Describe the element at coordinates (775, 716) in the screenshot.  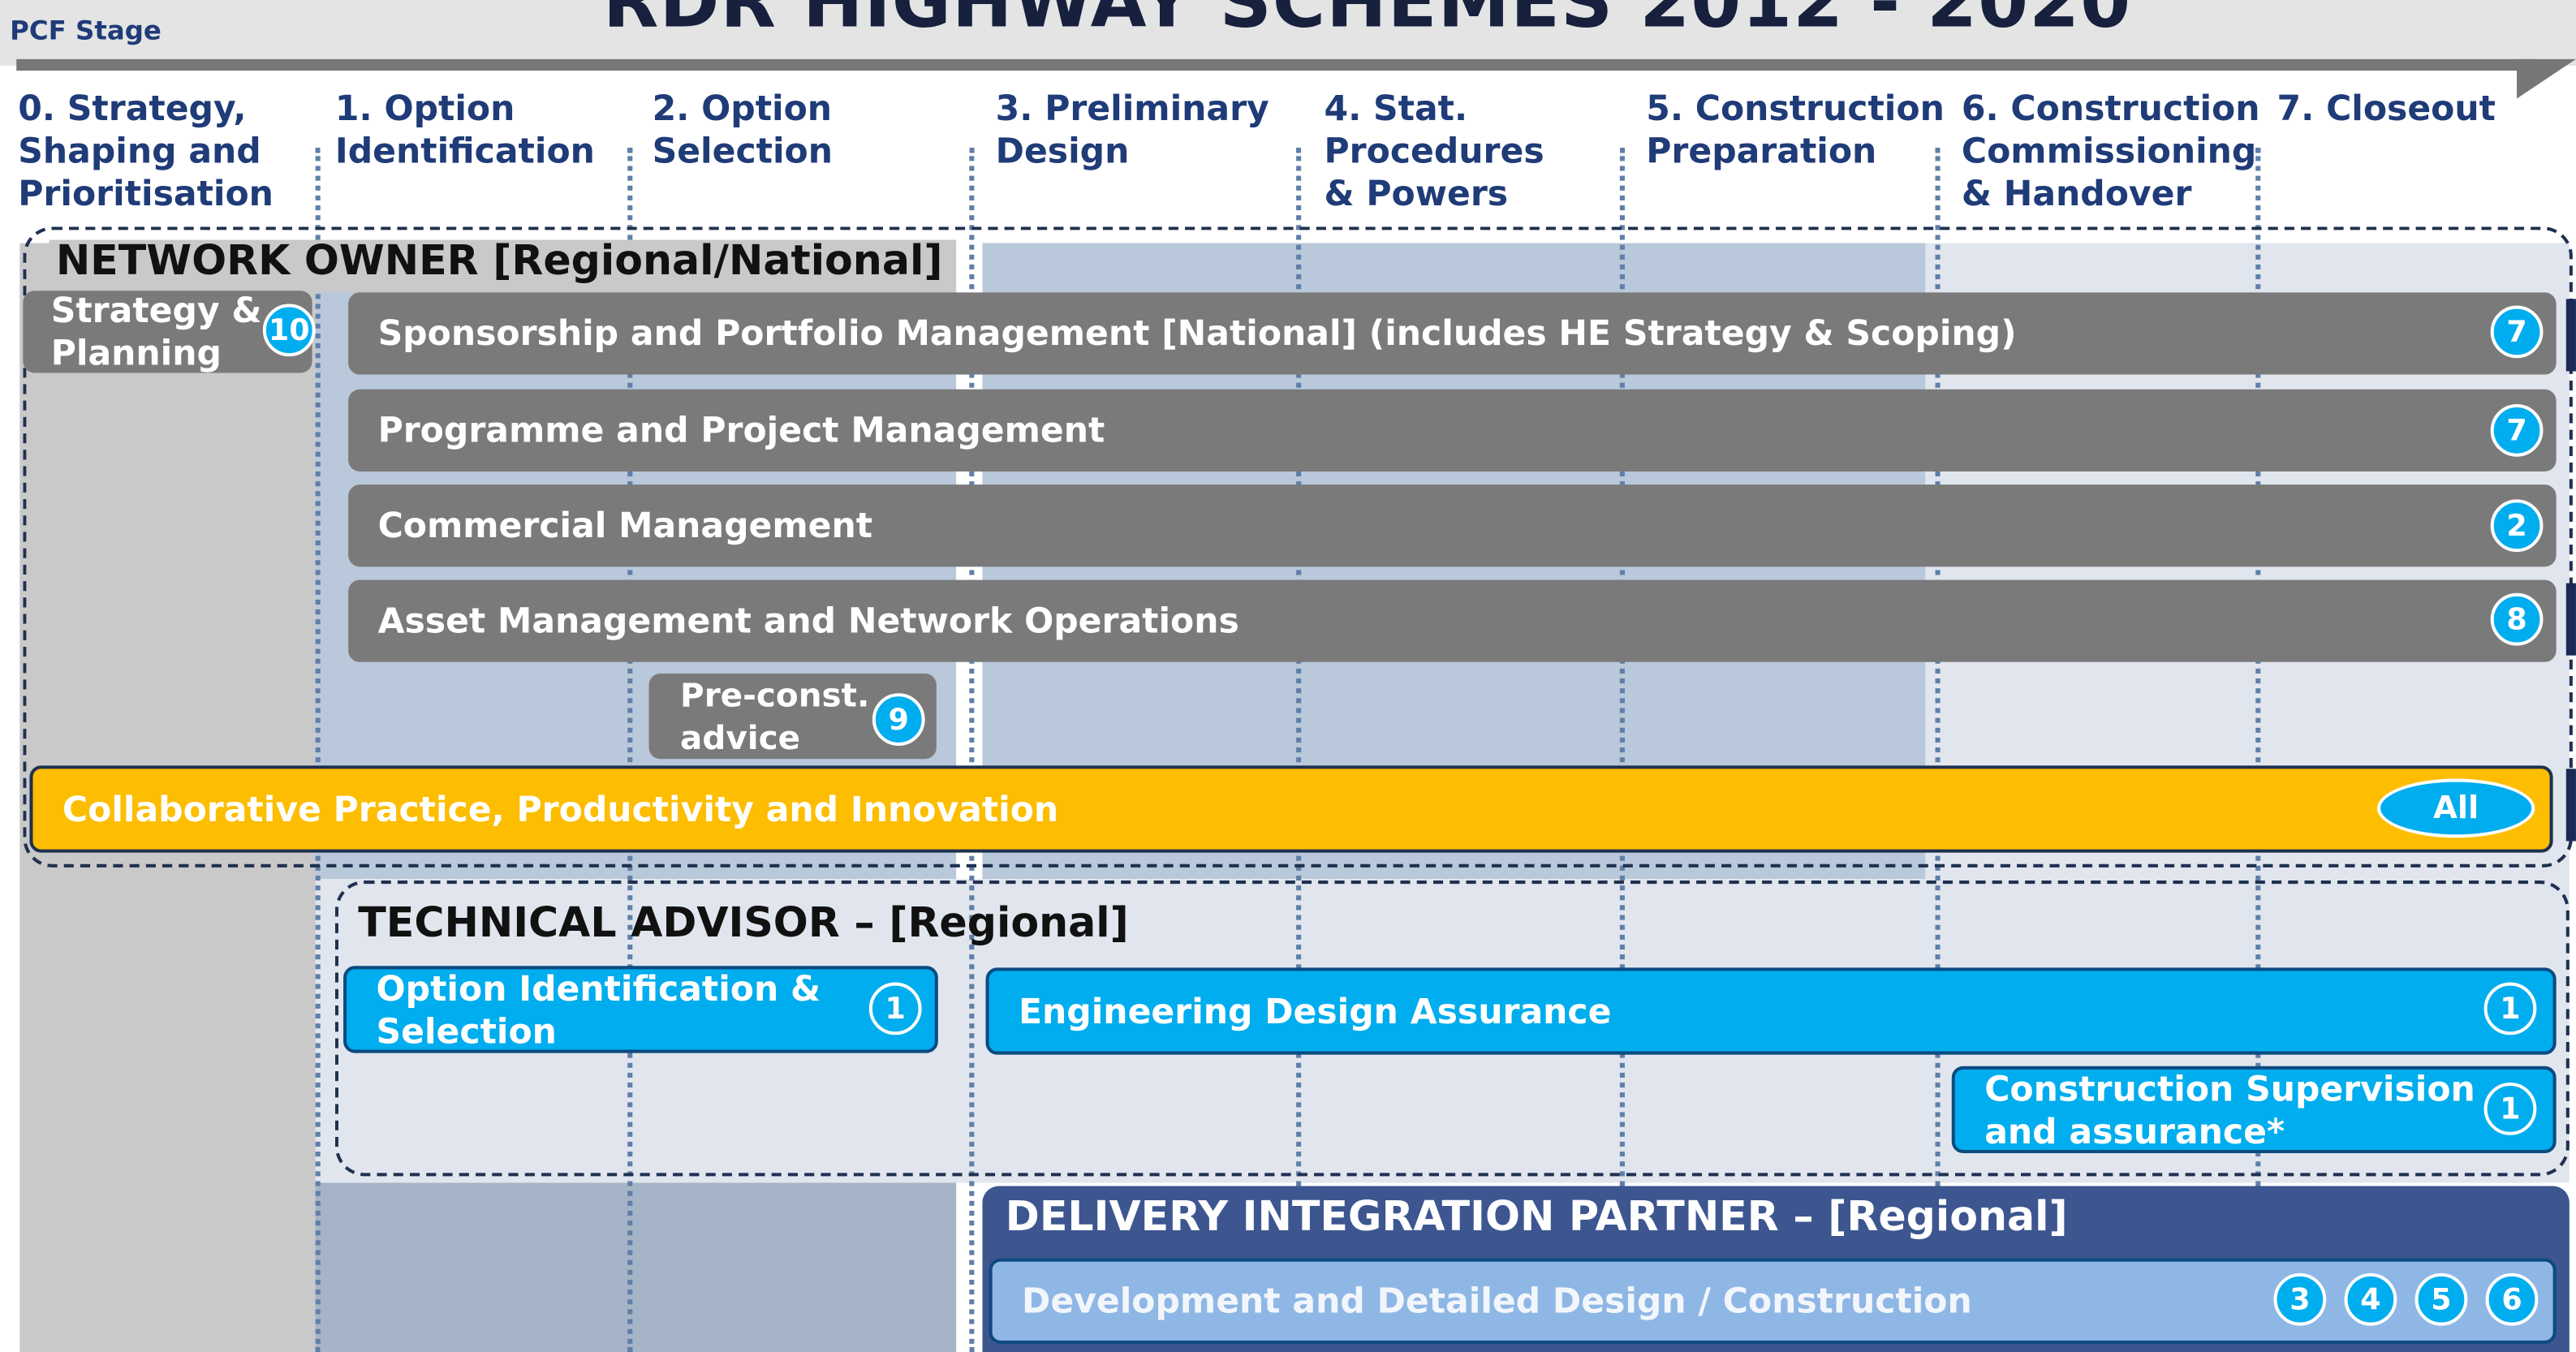
I see `preconst-advice-label: Pre-const. advice` at that location.